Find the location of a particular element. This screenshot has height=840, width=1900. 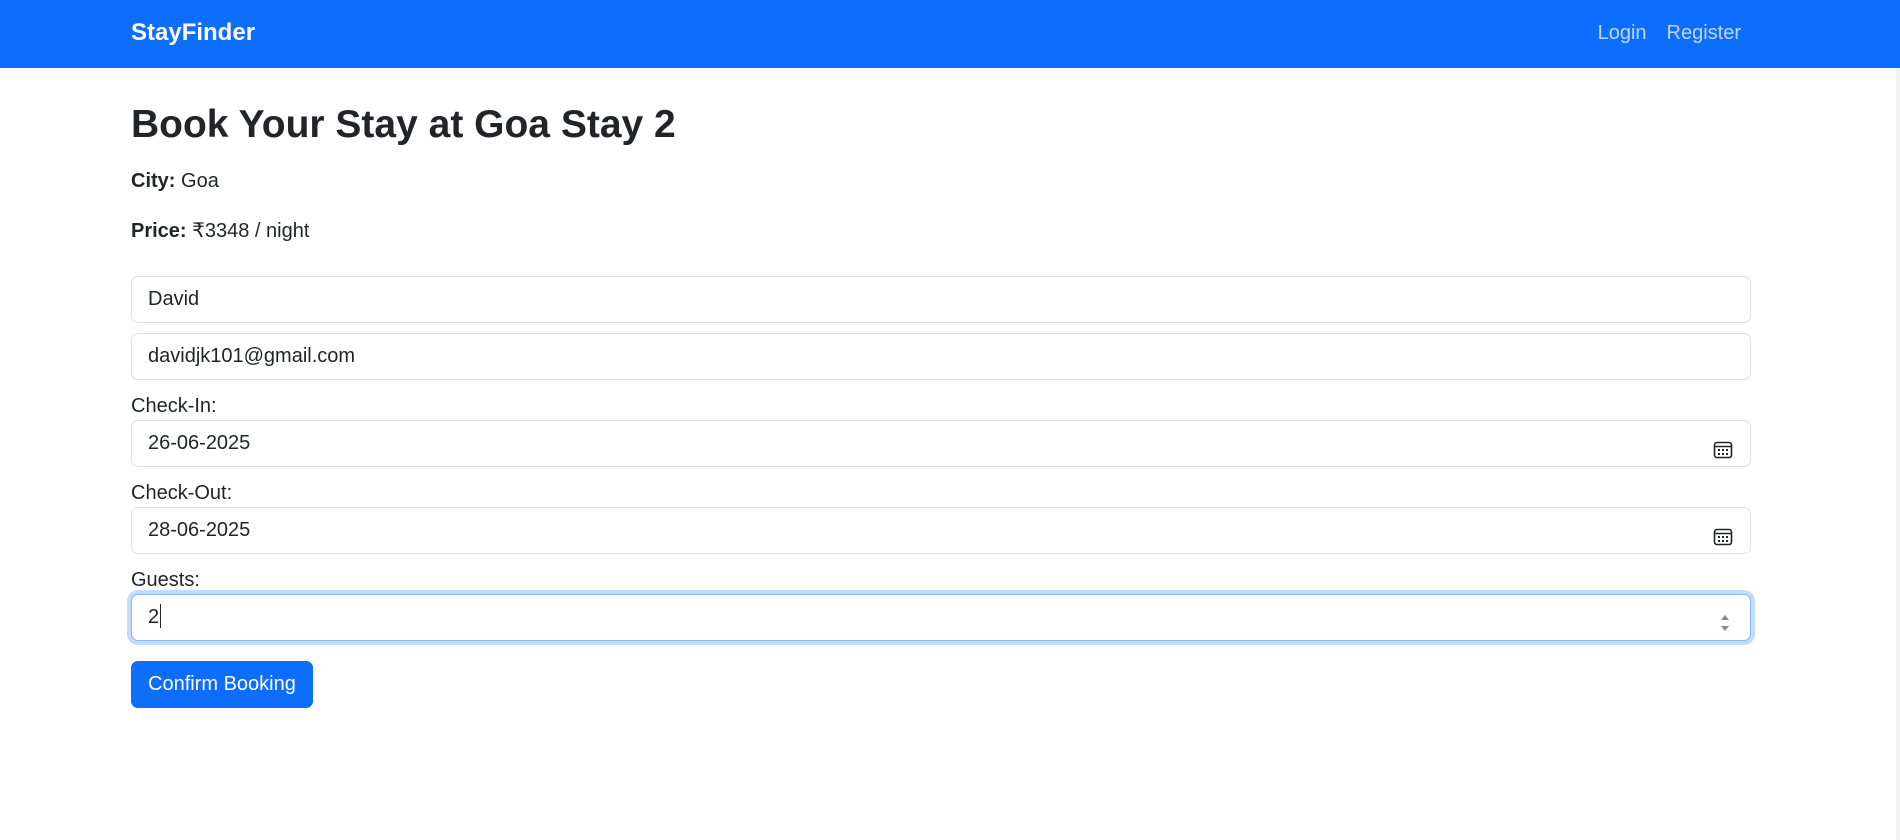

nav-links: Login Register is located at coordinates (1669, 33).